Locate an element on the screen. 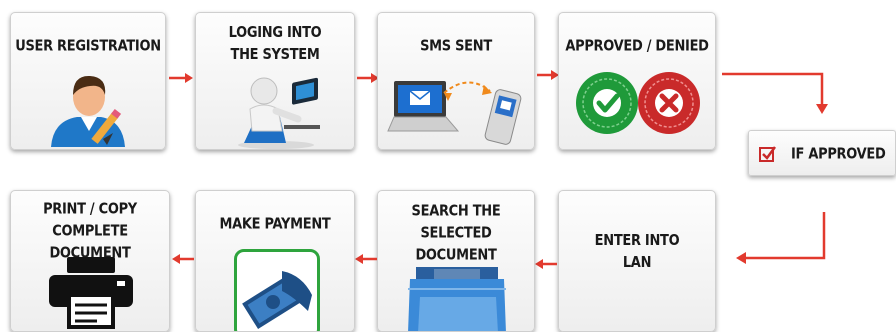  step-enter-into-lan: ENTER INTO LAN is located at coordinates (637, 261).